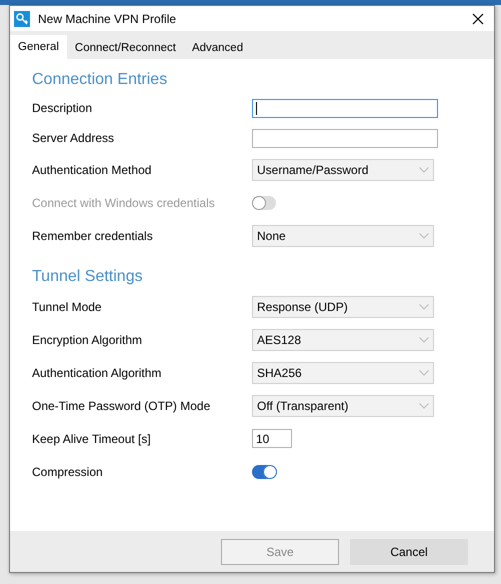 The width and height of the screenshot is (501, 584). What do you see at coordinates (100, 80) in the screenshot?
I see `section-heading: Connection Entries` at bounding box center [100, 80].